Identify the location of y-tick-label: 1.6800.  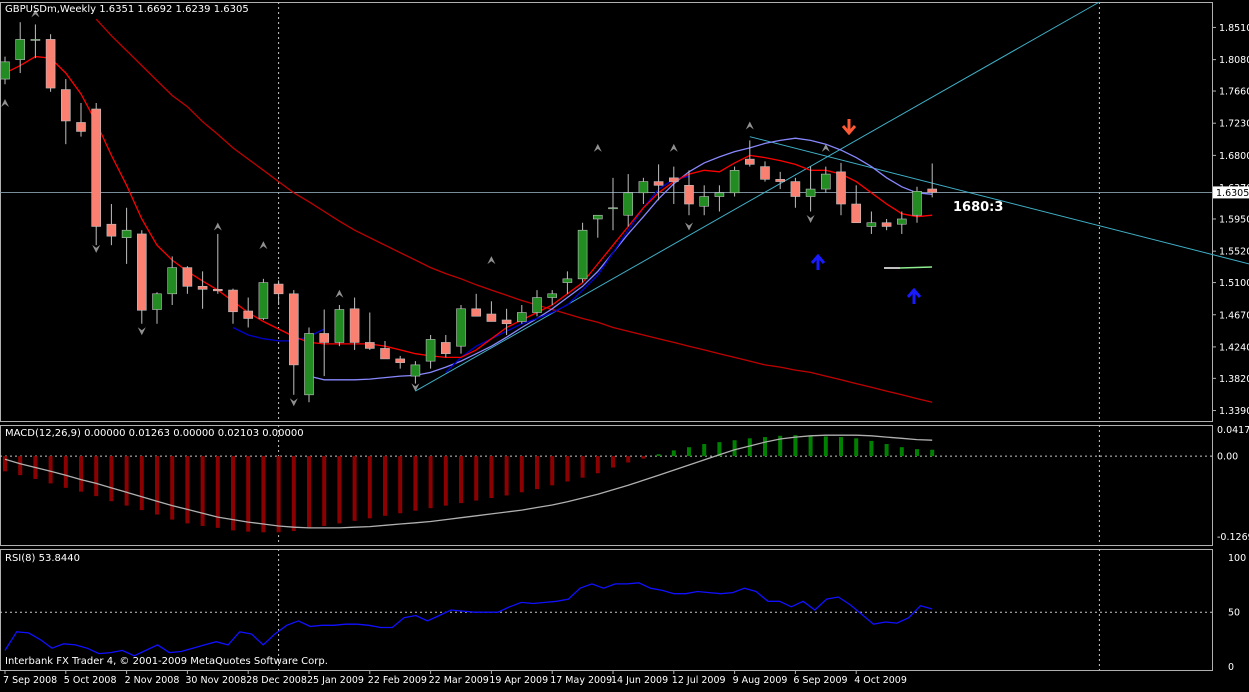
(1234, 156).